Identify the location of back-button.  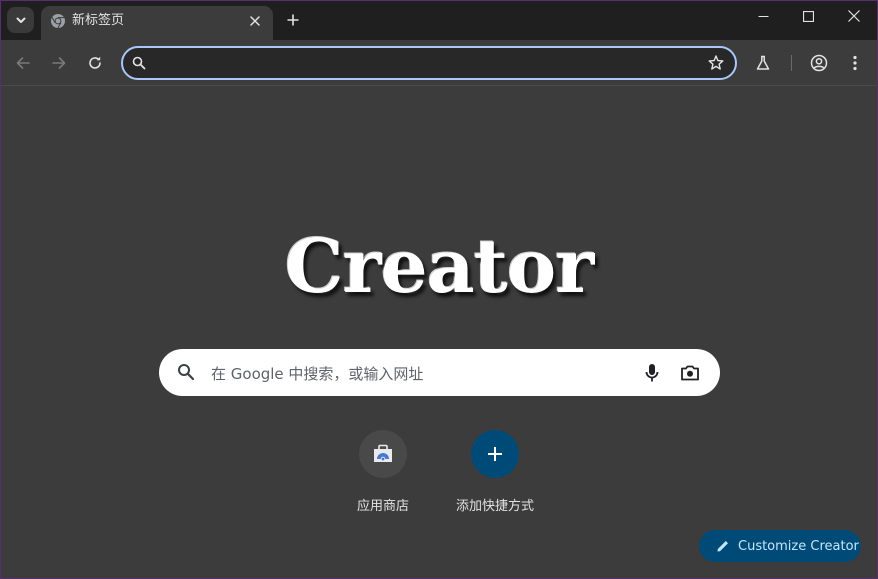
(23, 63).